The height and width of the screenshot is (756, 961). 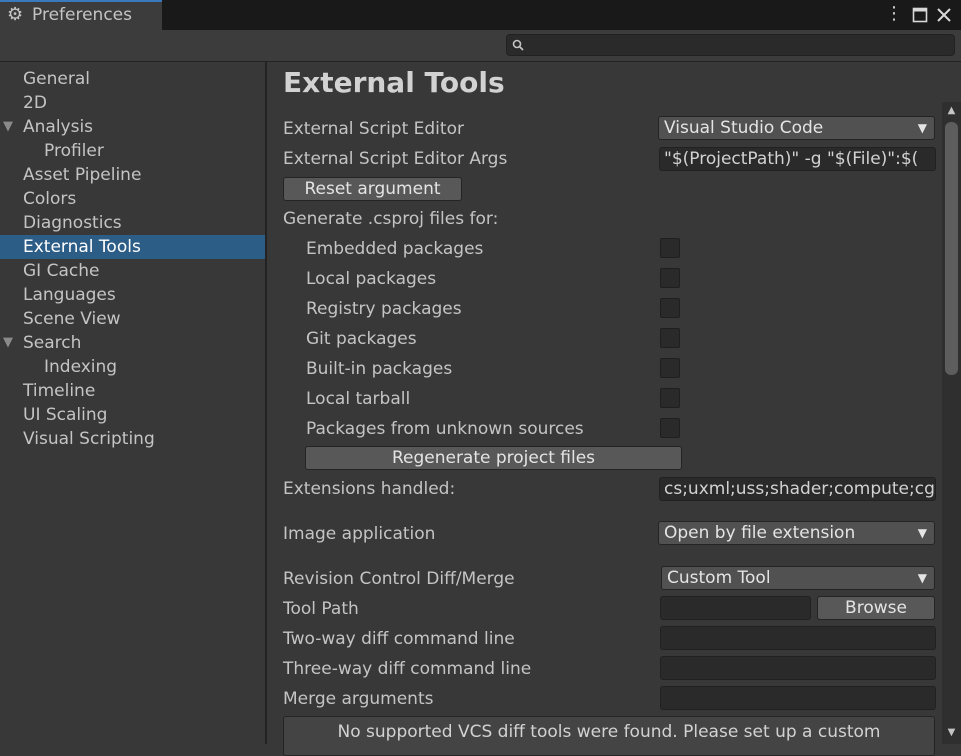 I want to click on sidebar-item-label: 2D, so click(x=35, y=103).